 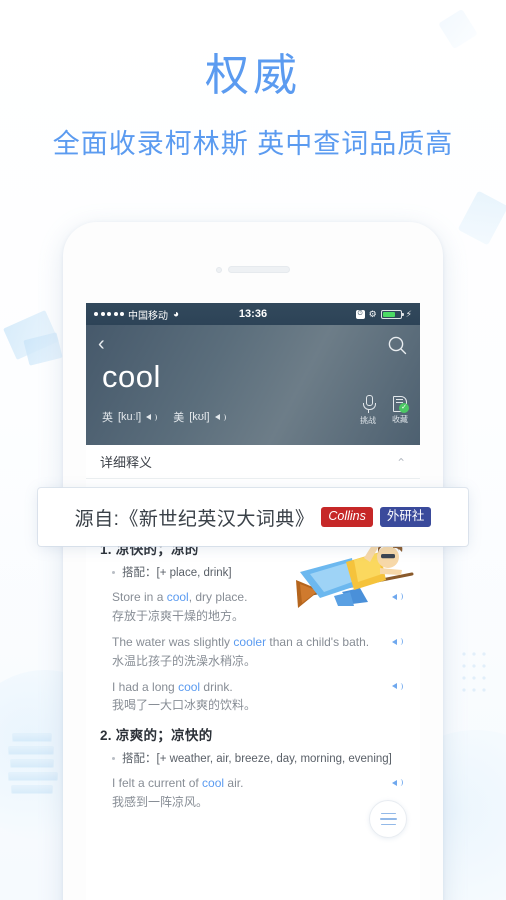 What do you see at coordinates (199, 417) in the screenshot?
I see `phonetic-ipa-us: [kʊl]` at bounding box center [199, 417].